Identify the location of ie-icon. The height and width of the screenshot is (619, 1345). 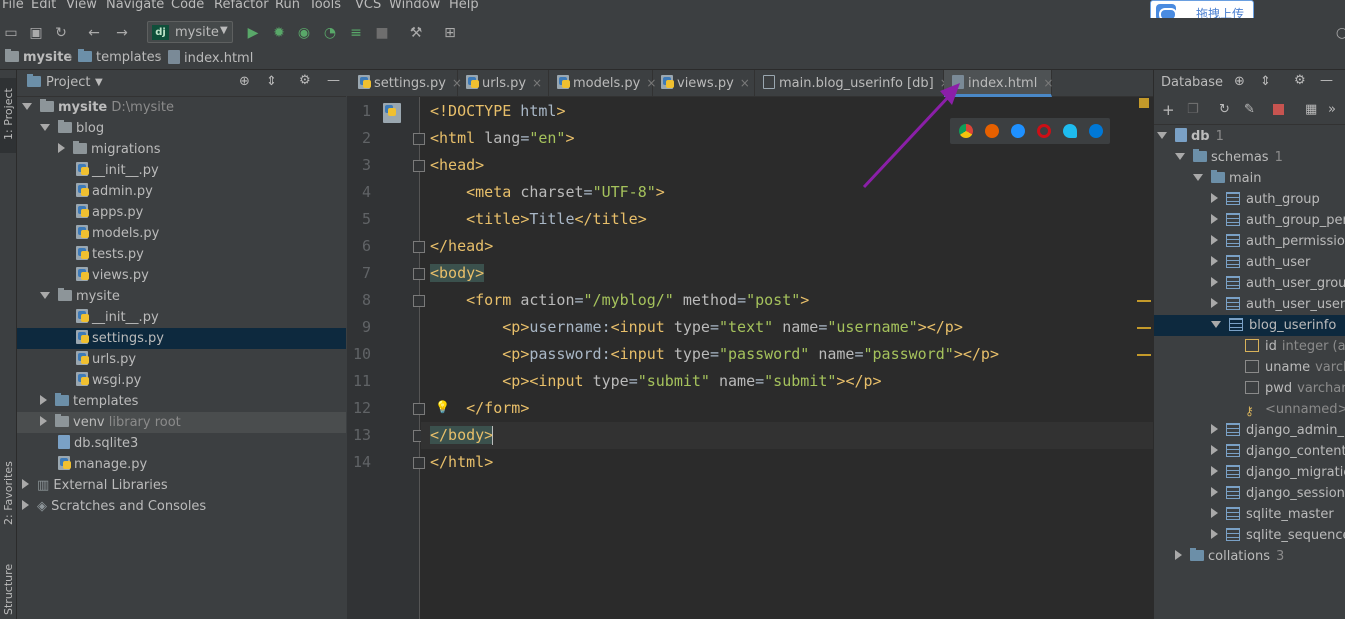
(1070, 131).